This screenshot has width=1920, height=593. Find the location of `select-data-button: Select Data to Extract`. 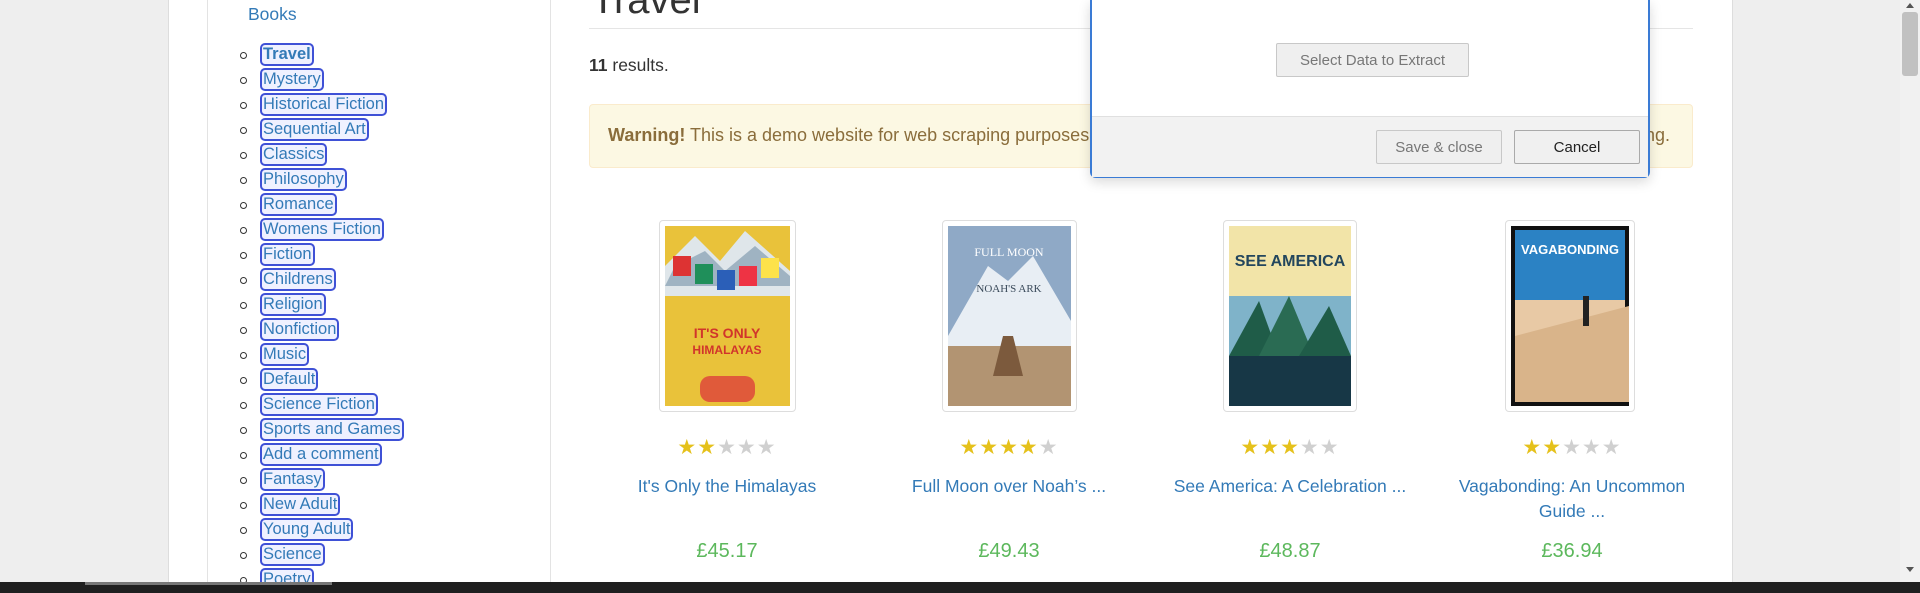

select-data-button: Select Data to Extract is located at coordinates (1372, 60).